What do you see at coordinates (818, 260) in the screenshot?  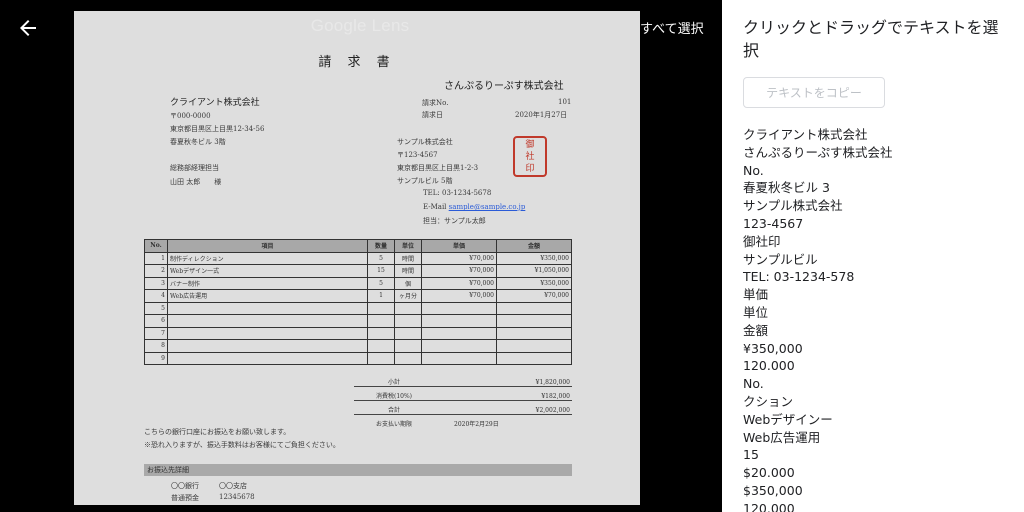 I see `extracted-text-line: サンプルビル` at bounding box center [818, 260].